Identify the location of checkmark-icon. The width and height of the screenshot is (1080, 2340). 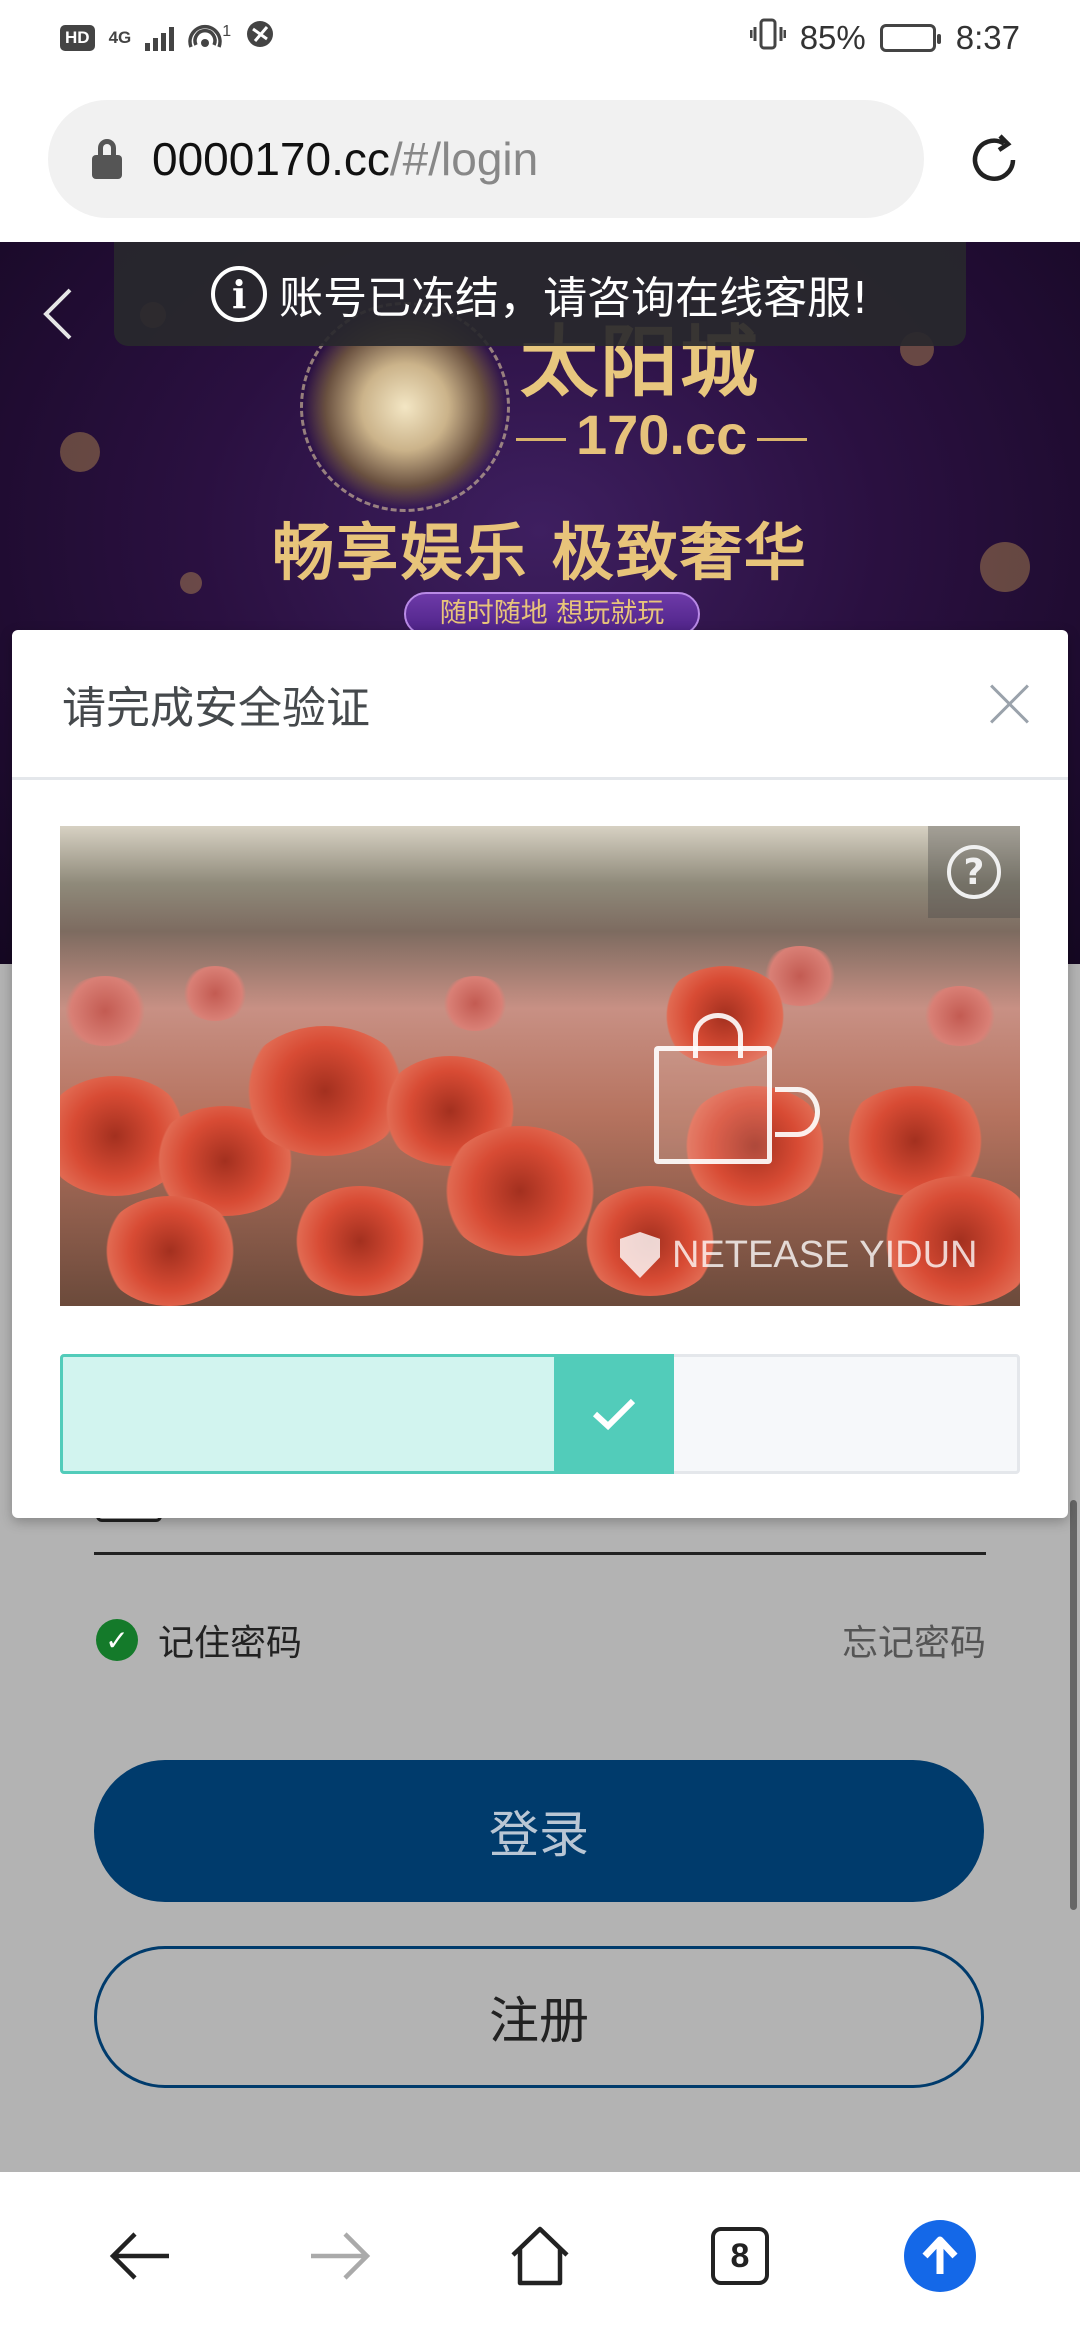
(614, 1414).